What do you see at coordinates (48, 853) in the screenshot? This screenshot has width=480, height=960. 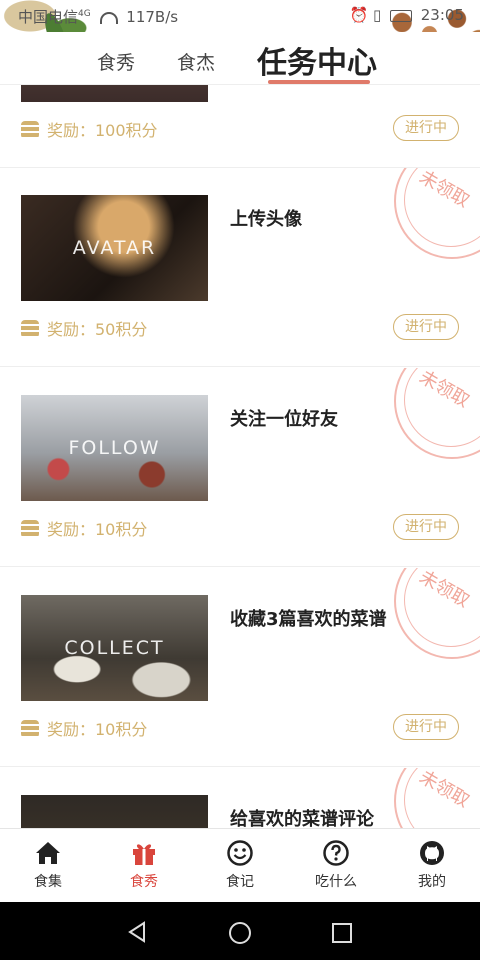 I see `home-icon` at bounding box center [48, 853].